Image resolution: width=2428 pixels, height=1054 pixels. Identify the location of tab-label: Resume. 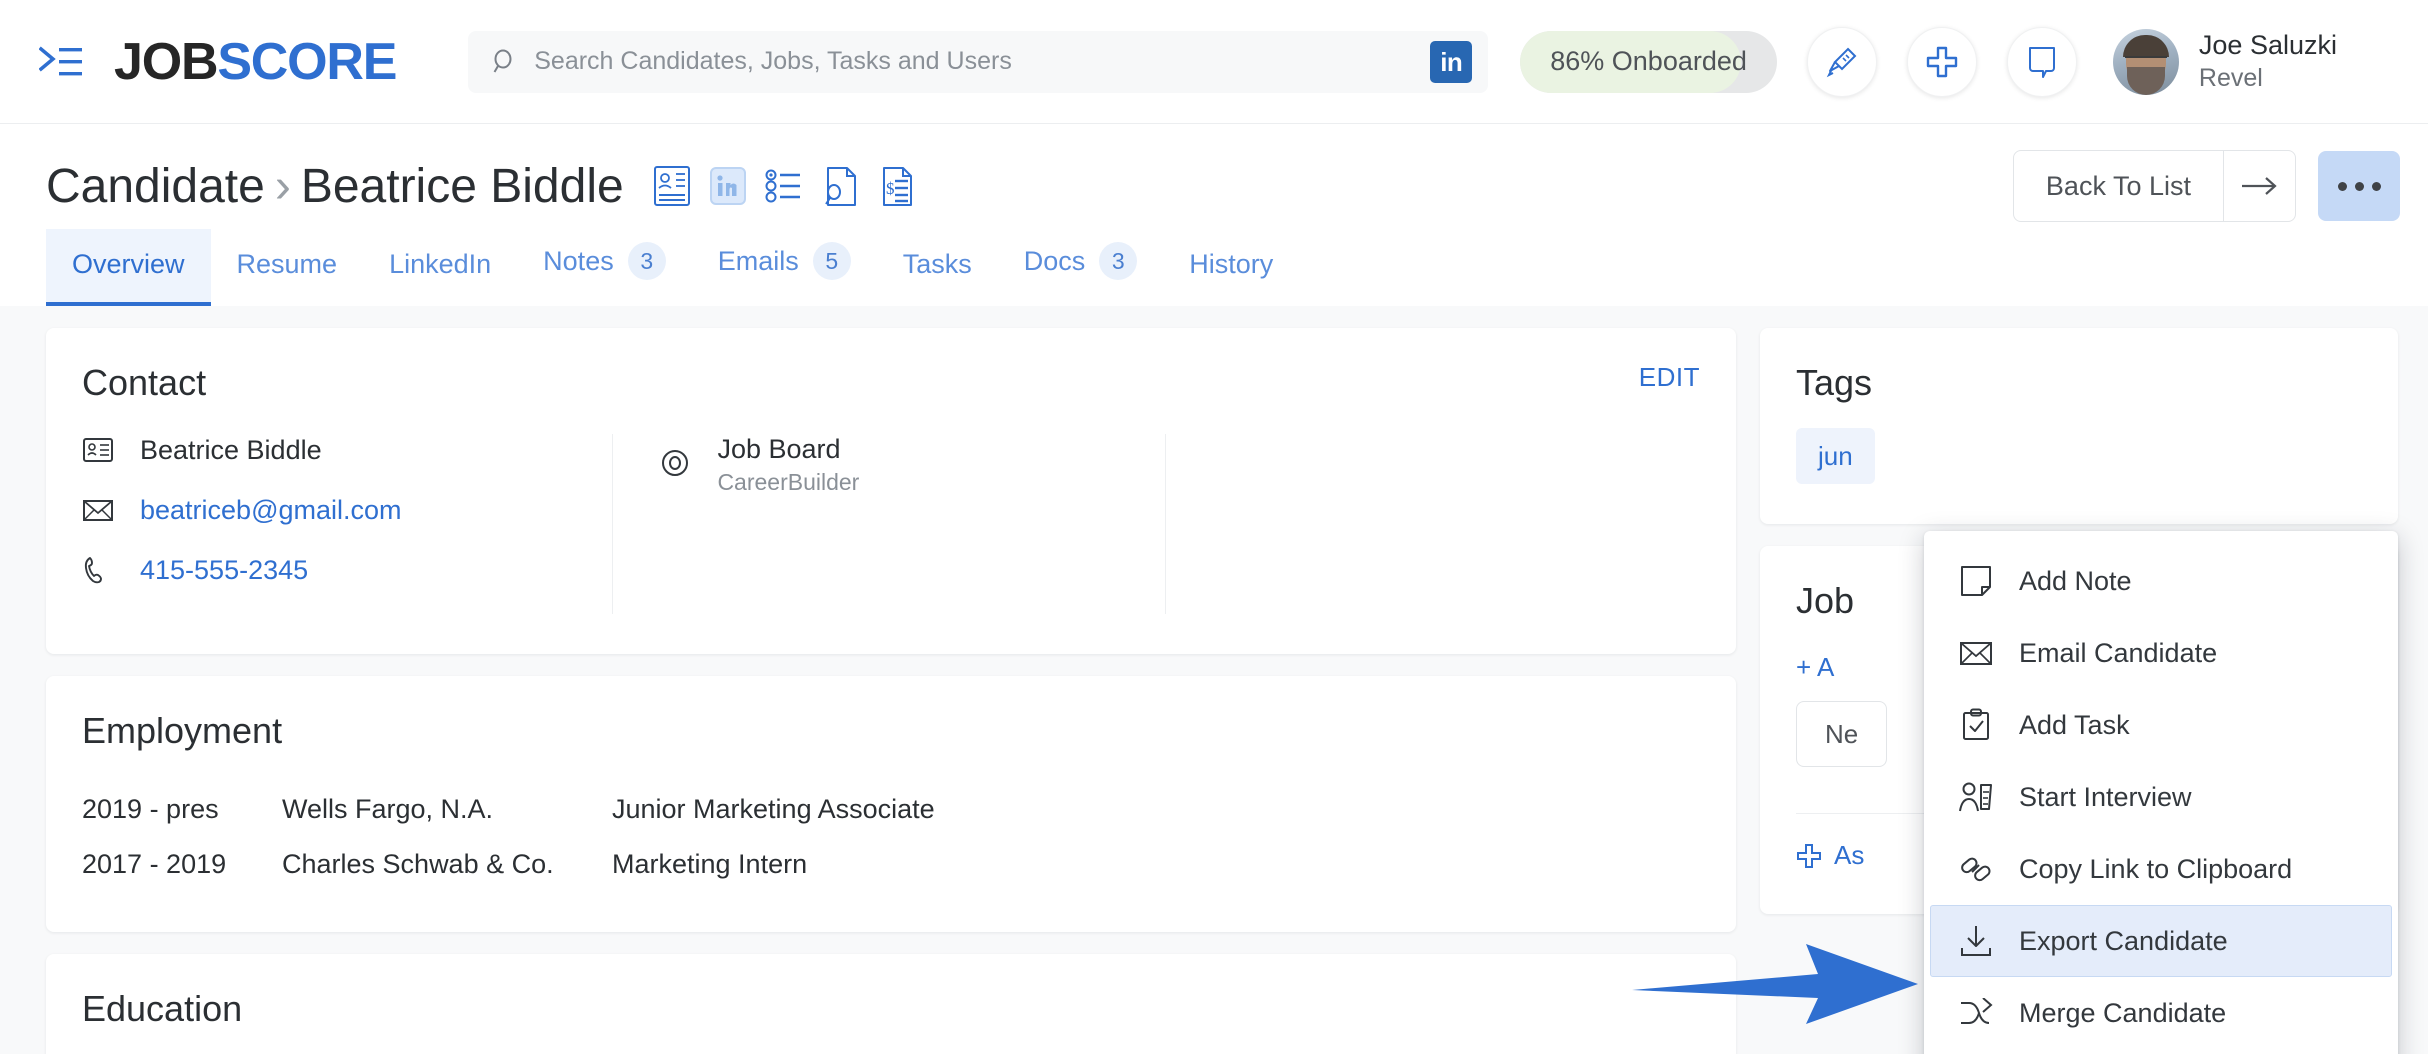
(287, 264).